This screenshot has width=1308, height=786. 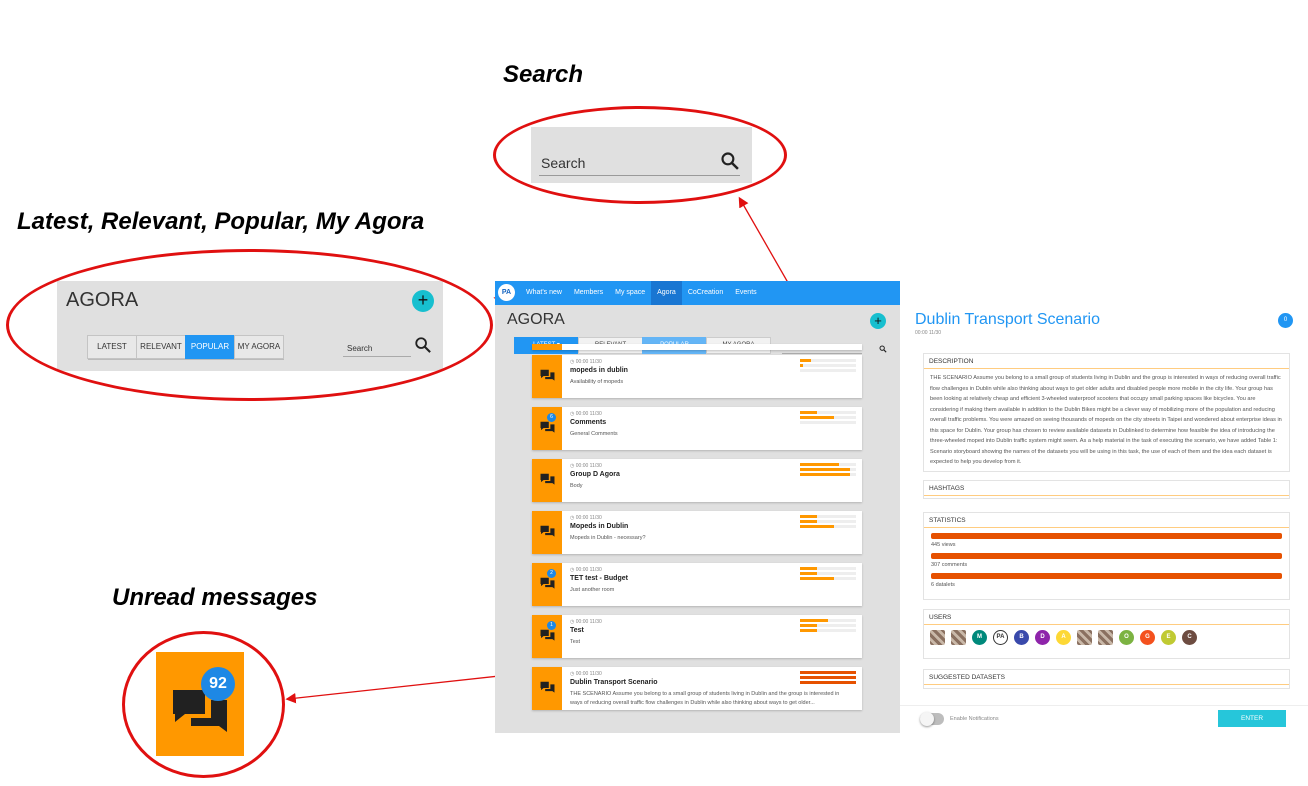 I want to click on avatar: PA, so click(x=1000, y=637).